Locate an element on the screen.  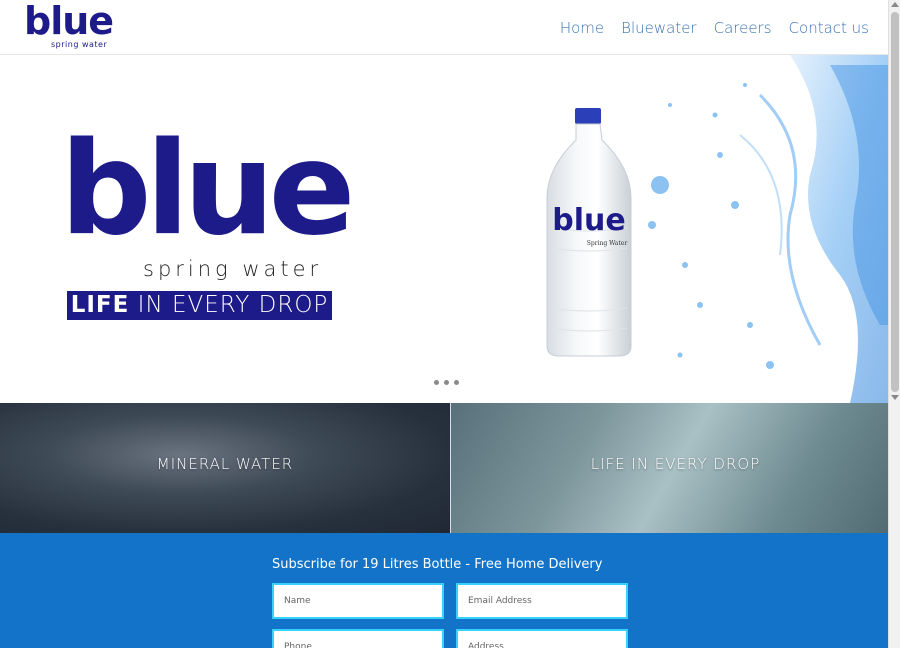
logo-subtitle: spring water is located at coordinates (79, 44).